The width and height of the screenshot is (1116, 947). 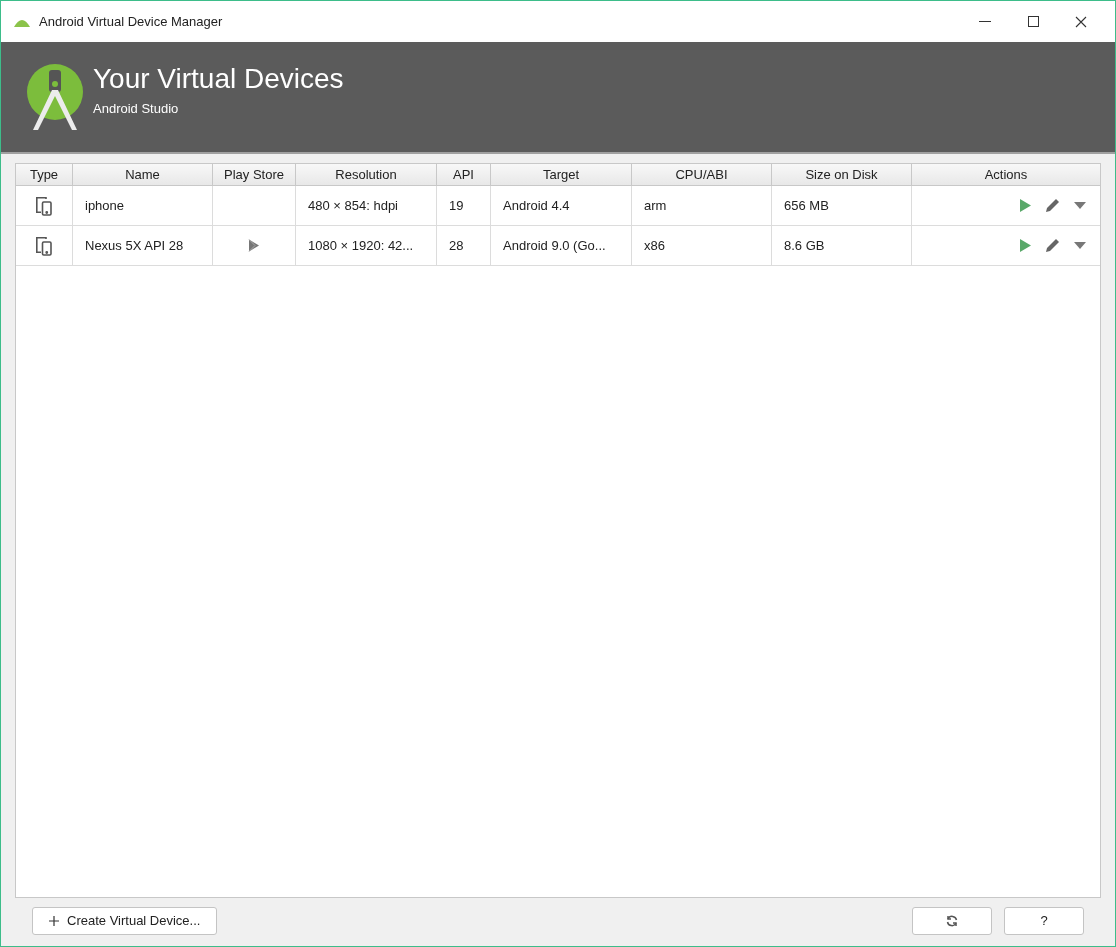 I want to click on table-cell-text: iphone, so click(x=104, y=205).